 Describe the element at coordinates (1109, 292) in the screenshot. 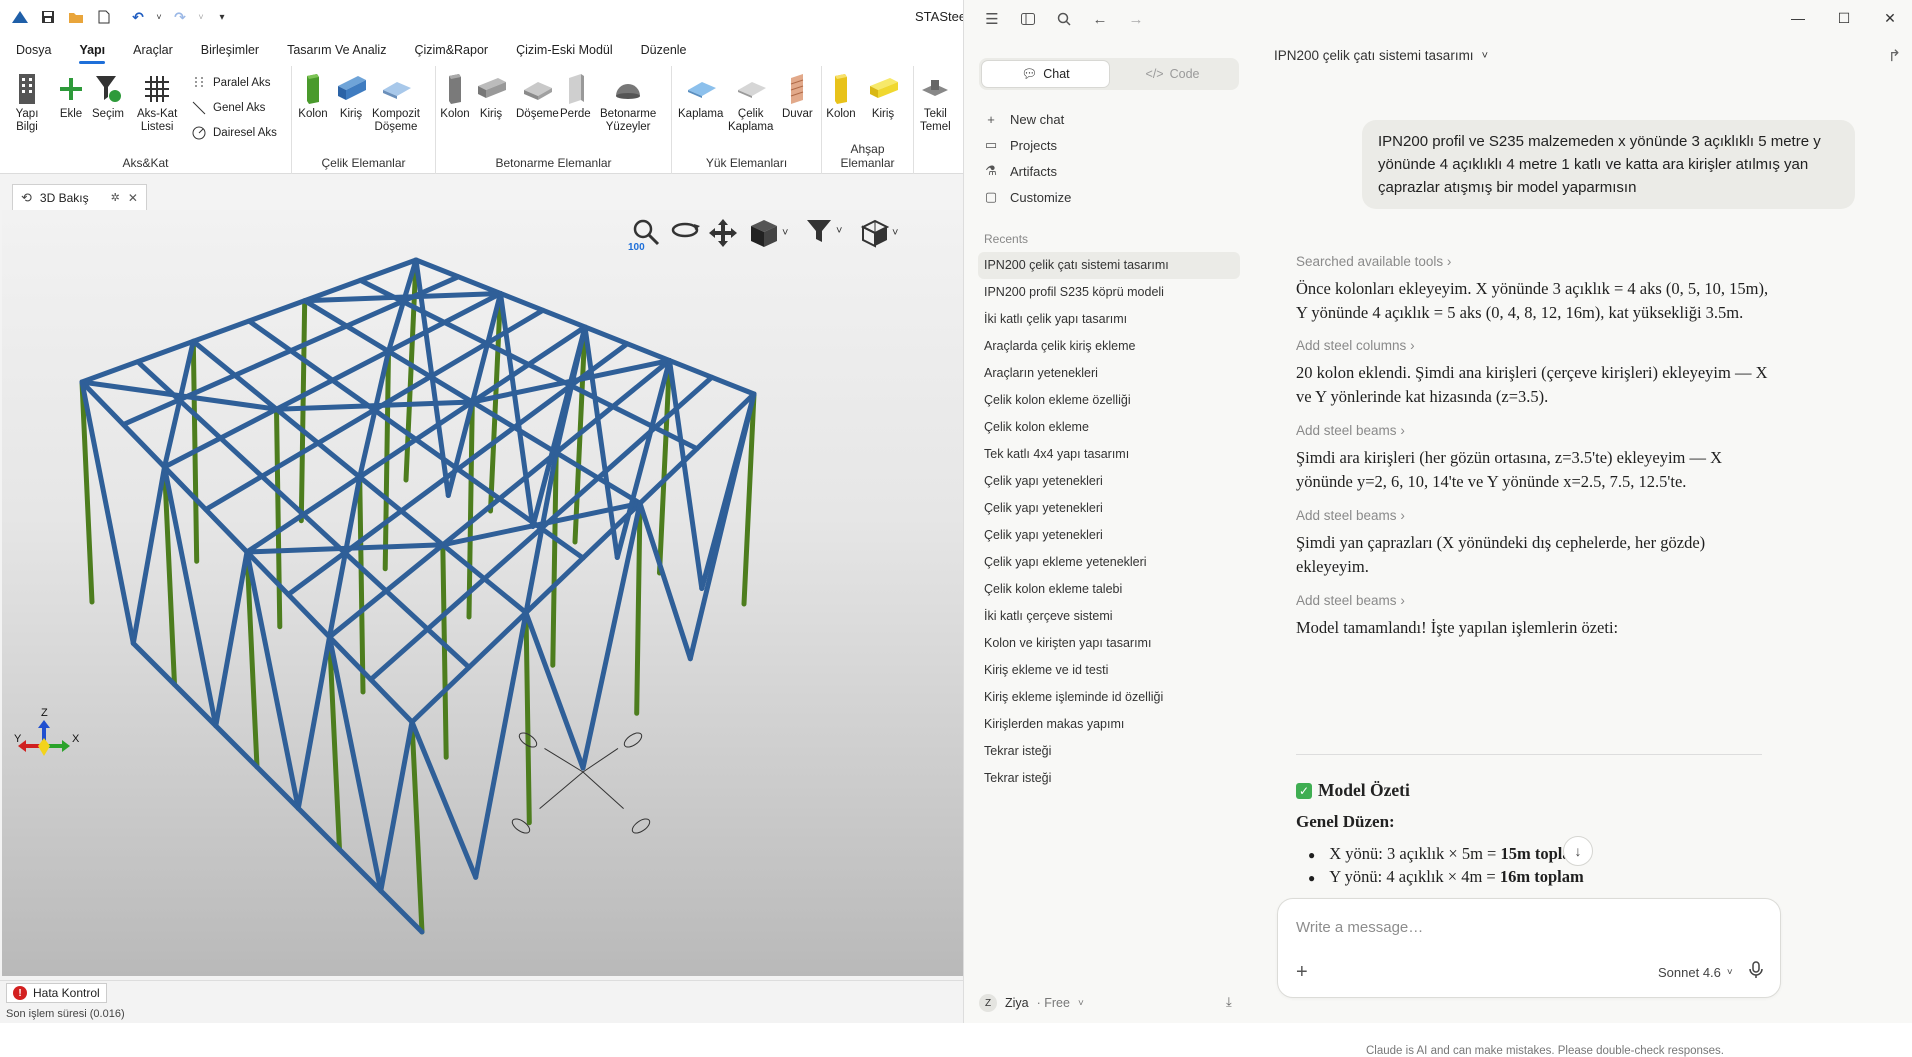

I see `recent-chat-item: IPN200 profil S235 köprü modeli` at that location.